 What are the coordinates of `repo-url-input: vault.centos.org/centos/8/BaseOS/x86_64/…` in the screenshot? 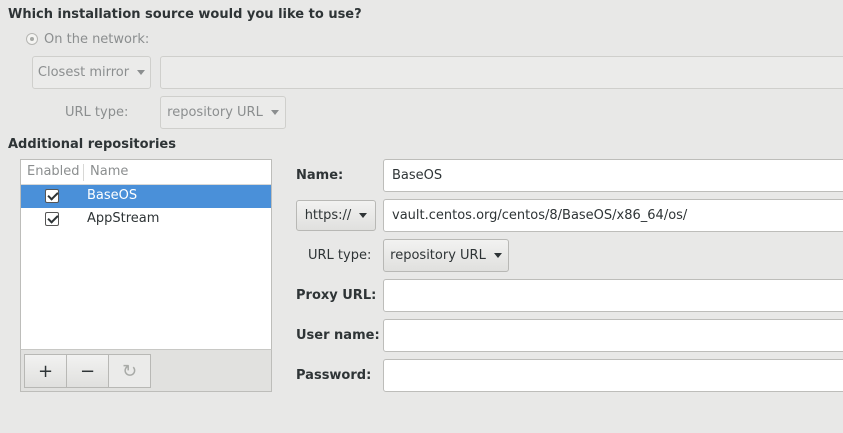 It's located at (613, 215).